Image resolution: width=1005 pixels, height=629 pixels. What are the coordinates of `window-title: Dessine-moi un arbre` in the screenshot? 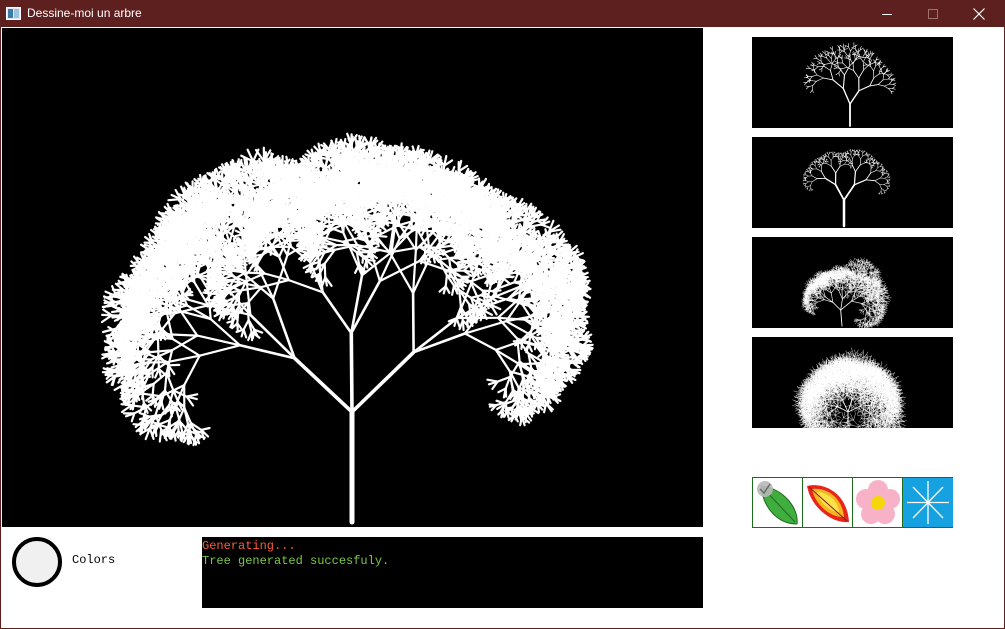 It's located at (84, 13).